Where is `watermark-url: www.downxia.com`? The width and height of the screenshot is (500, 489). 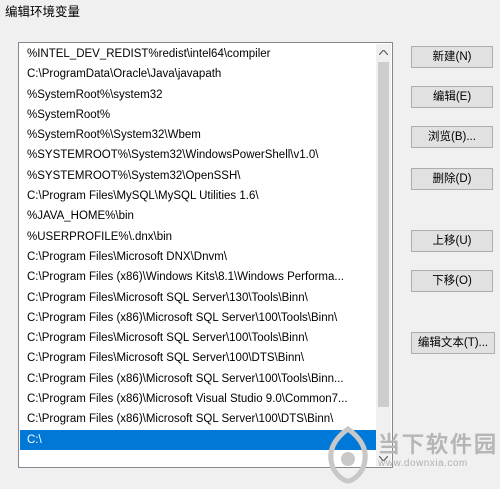
watermark-url: www.downxia.com is located at coordinates (423, 463).